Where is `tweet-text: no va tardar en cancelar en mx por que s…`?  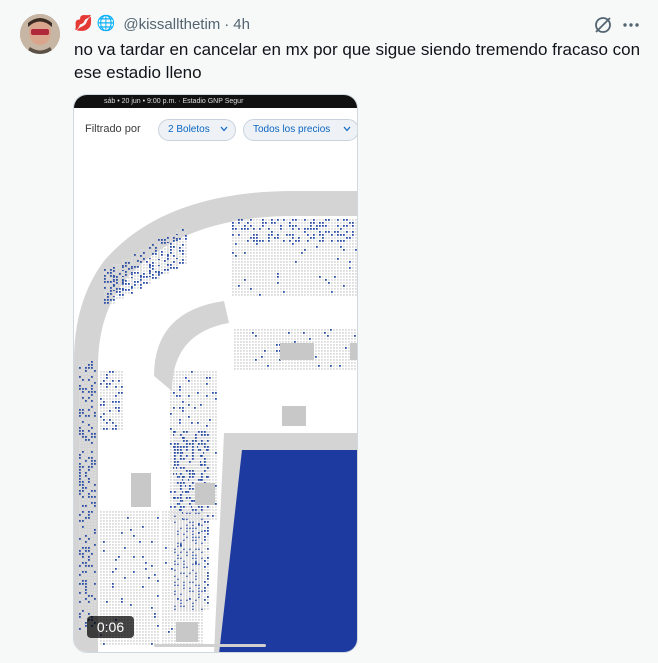 tweet-text: no va tardar en cancelar en mx por que s… is located at coordinates (357, 61).